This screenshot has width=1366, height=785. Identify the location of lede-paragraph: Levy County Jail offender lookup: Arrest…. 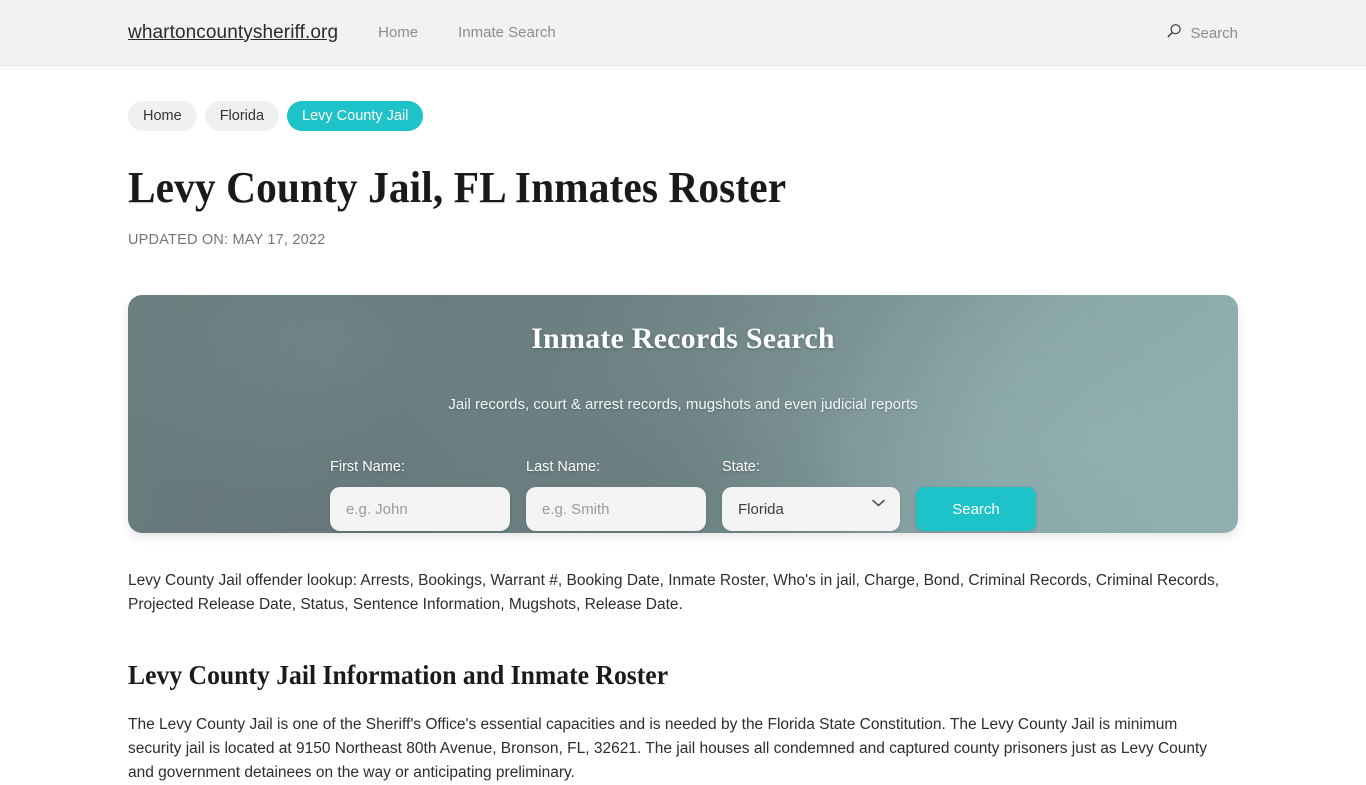
(674, 593).